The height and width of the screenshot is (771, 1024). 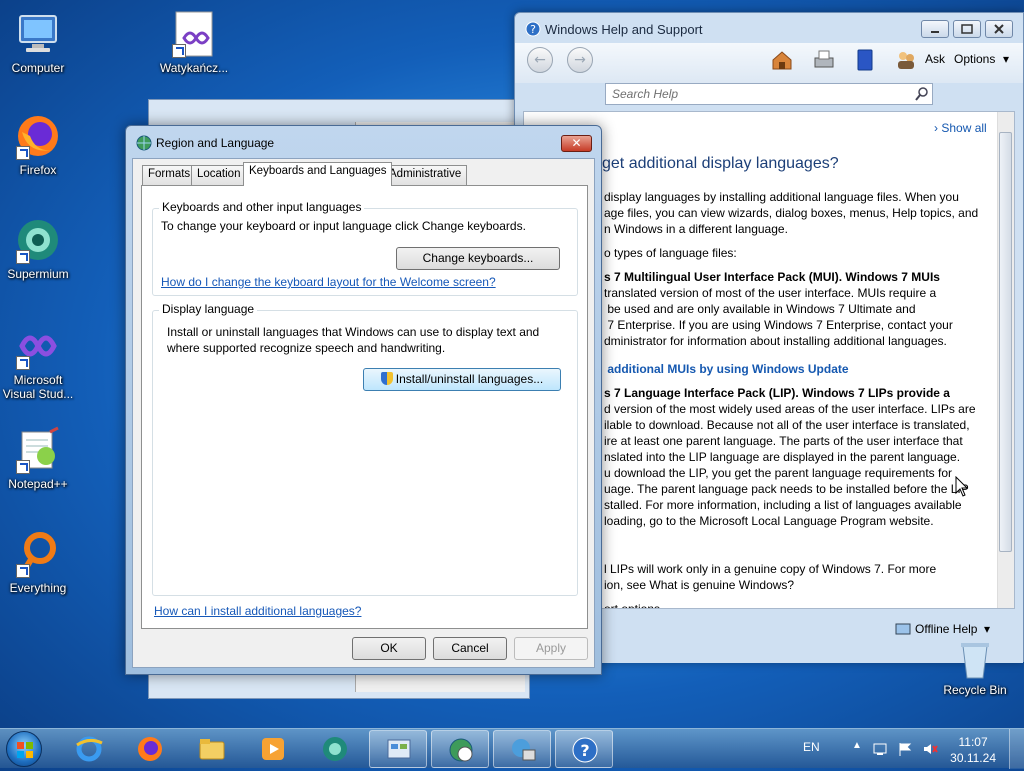 What do you see at coordinates (975, 690) in the screenshot?
I see `desktop-icon-label: Recycle Bin` at bounding box center [975, 690].